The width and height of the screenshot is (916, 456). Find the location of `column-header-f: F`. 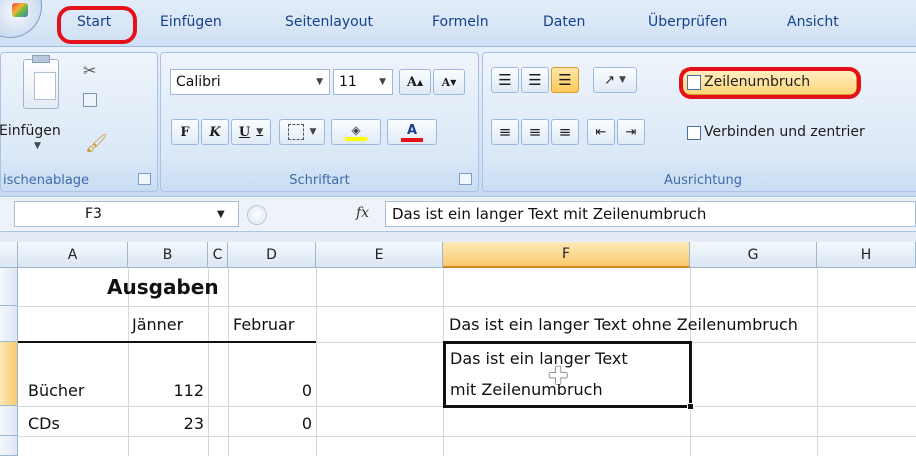

column-header-f: F is located at coordinates (566, 255).